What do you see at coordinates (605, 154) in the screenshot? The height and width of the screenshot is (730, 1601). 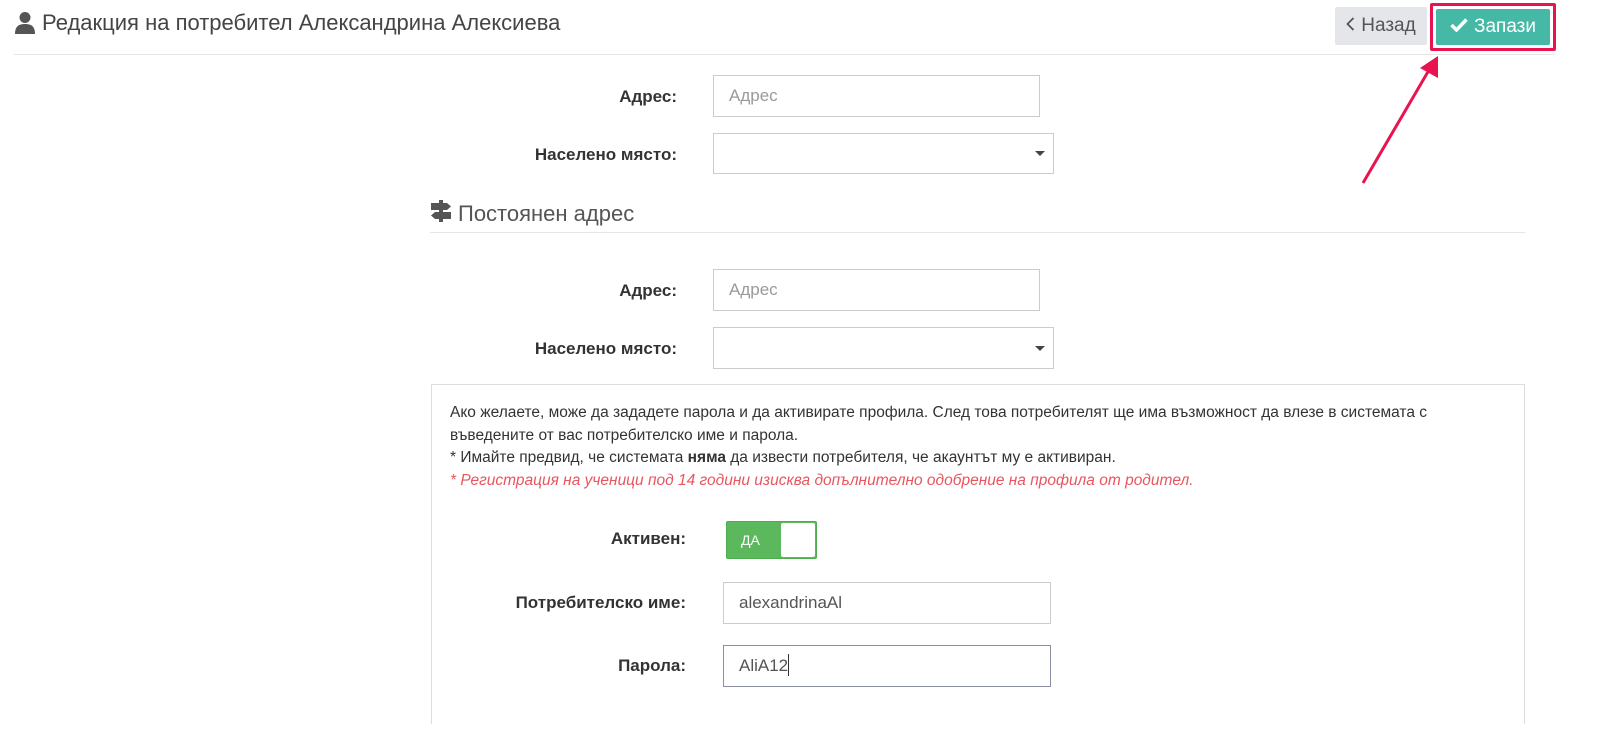 I see `city-label: Населено място:` at bounding box center [605, 154].